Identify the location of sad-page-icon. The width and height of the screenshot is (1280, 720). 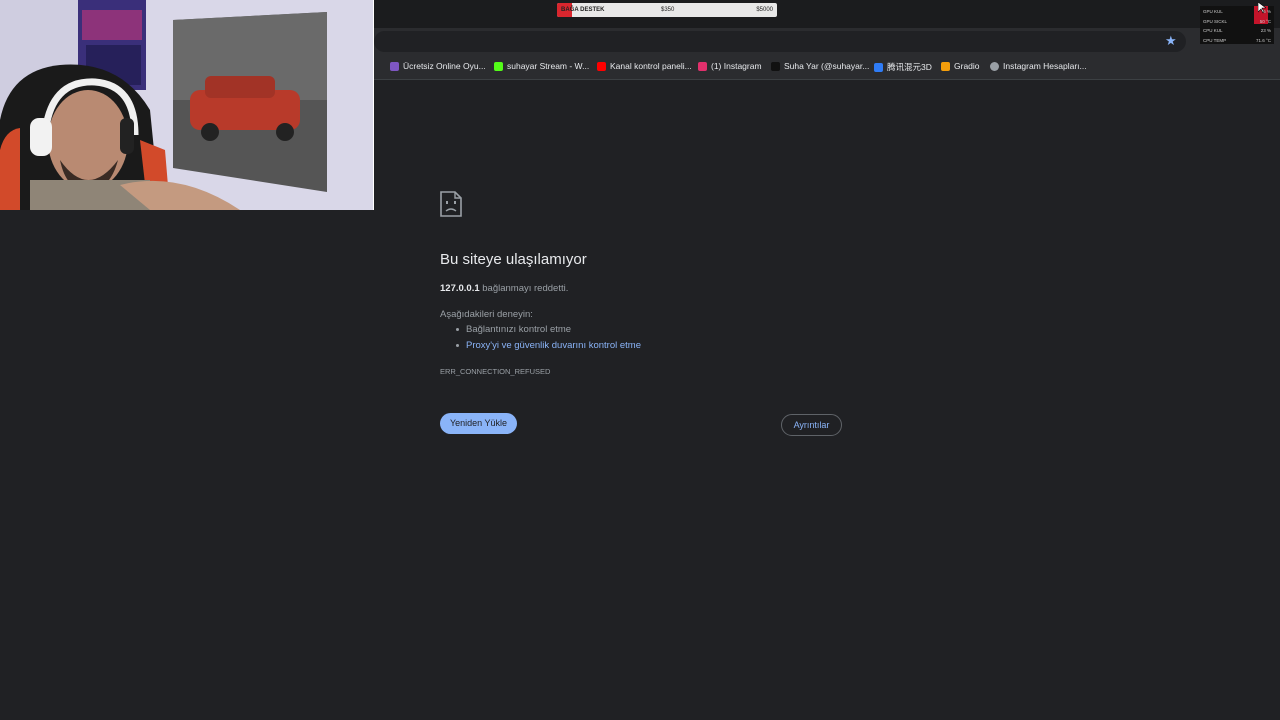
(451, 204).